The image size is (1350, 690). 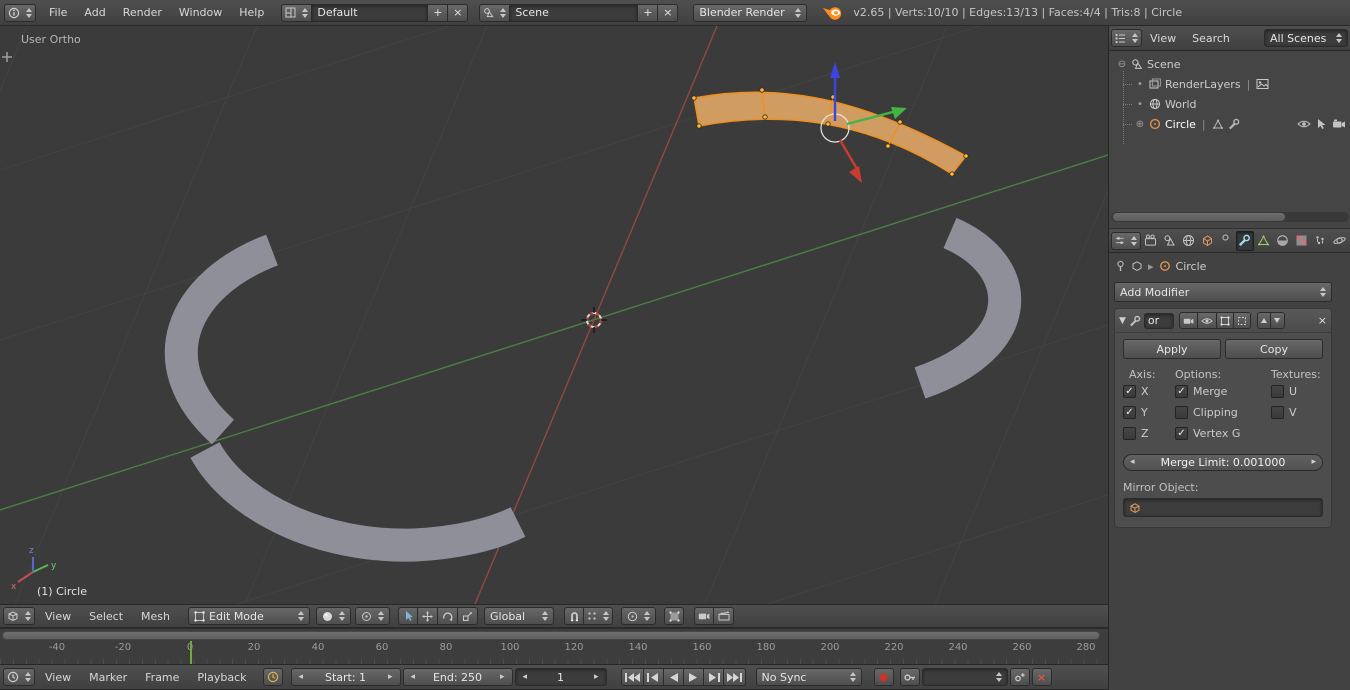 I want to click on previous-keyframe-button, so click(x=653, y=677).